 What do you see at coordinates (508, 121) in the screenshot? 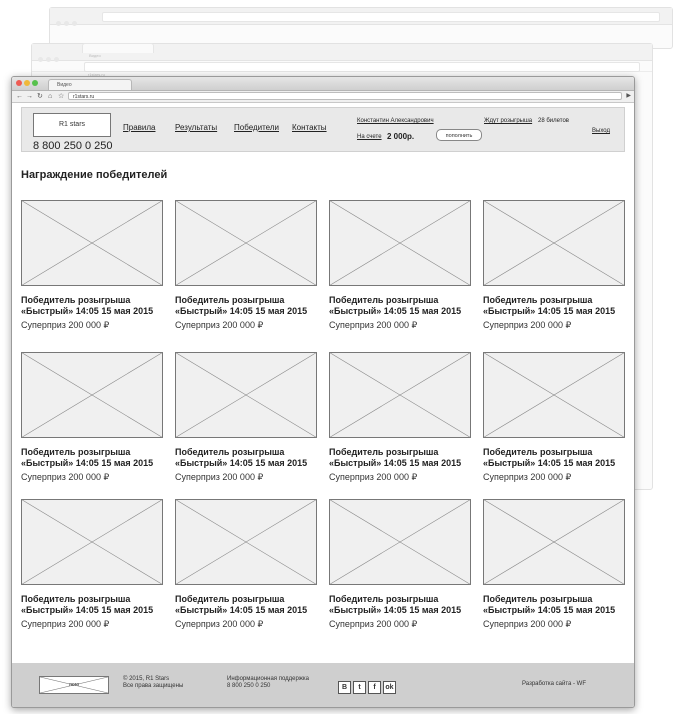
I see `pending-draw-link: Ждут розыгрыша` at bounding box center [508, 121].